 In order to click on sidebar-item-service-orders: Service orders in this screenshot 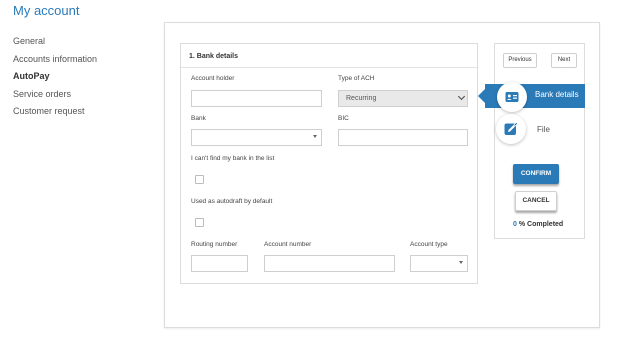, I will do `click(55, 97)`.